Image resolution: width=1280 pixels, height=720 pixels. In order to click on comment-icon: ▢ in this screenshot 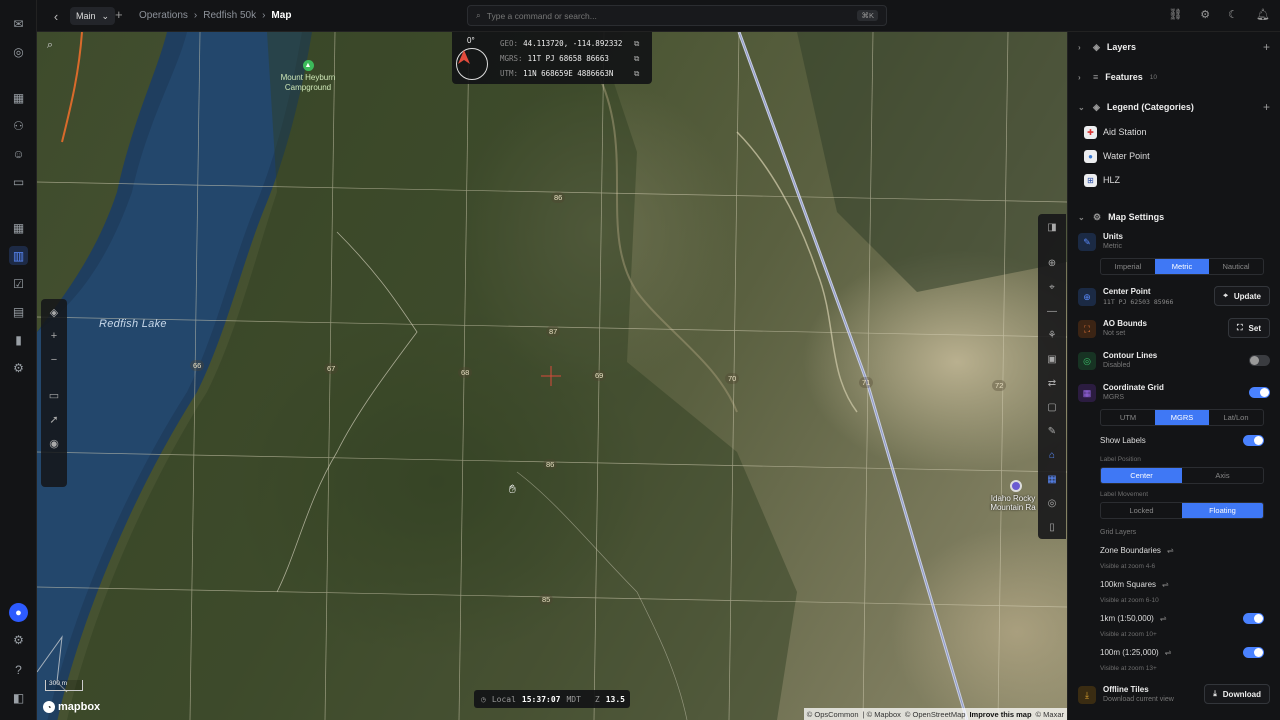, I will do `click(1052, 407)`.